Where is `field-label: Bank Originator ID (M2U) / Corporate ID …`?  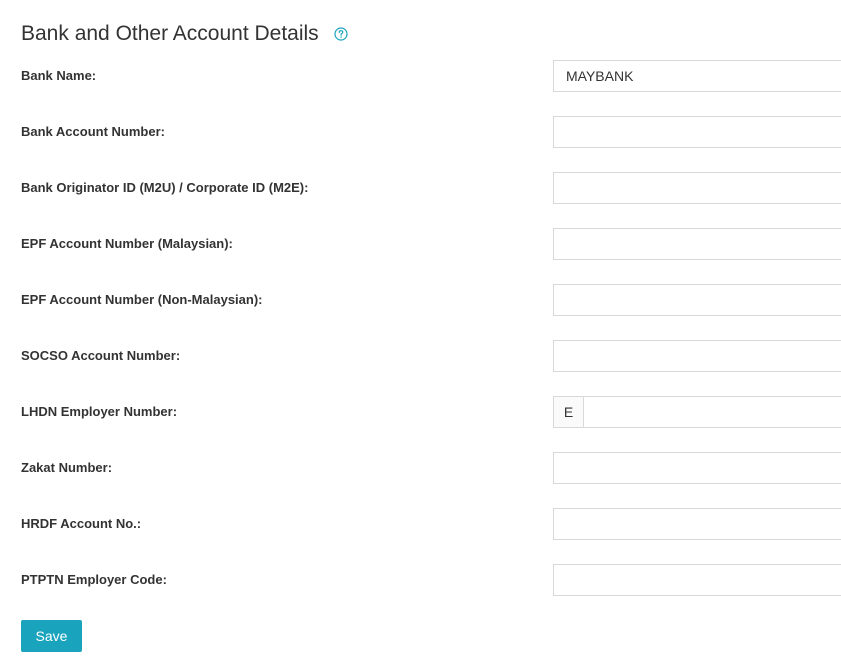
field-label: Bank Originator ID (M2U) / Corporate ID … is located at coordinates (165, 187).